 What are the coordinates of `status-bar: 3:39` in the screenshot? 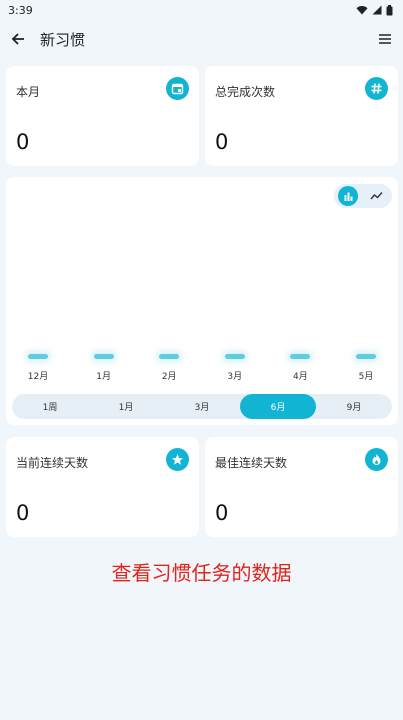 It's located at (201, 10).